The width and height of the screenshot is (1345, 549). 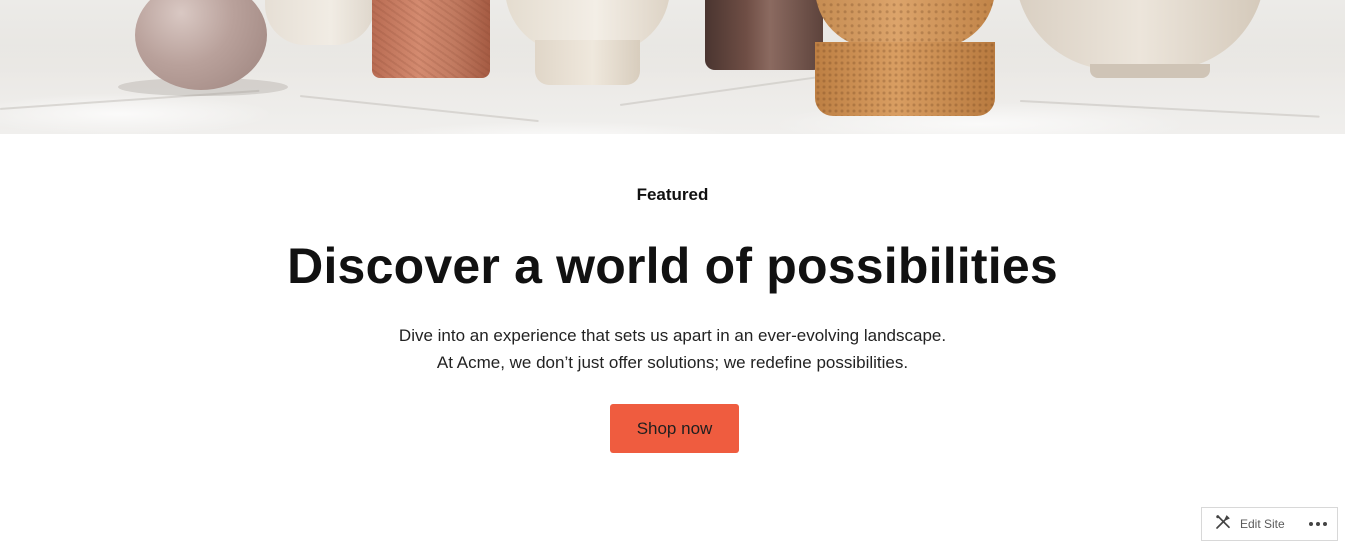 I want to click on brown-vase, so click(x=764, y=35).